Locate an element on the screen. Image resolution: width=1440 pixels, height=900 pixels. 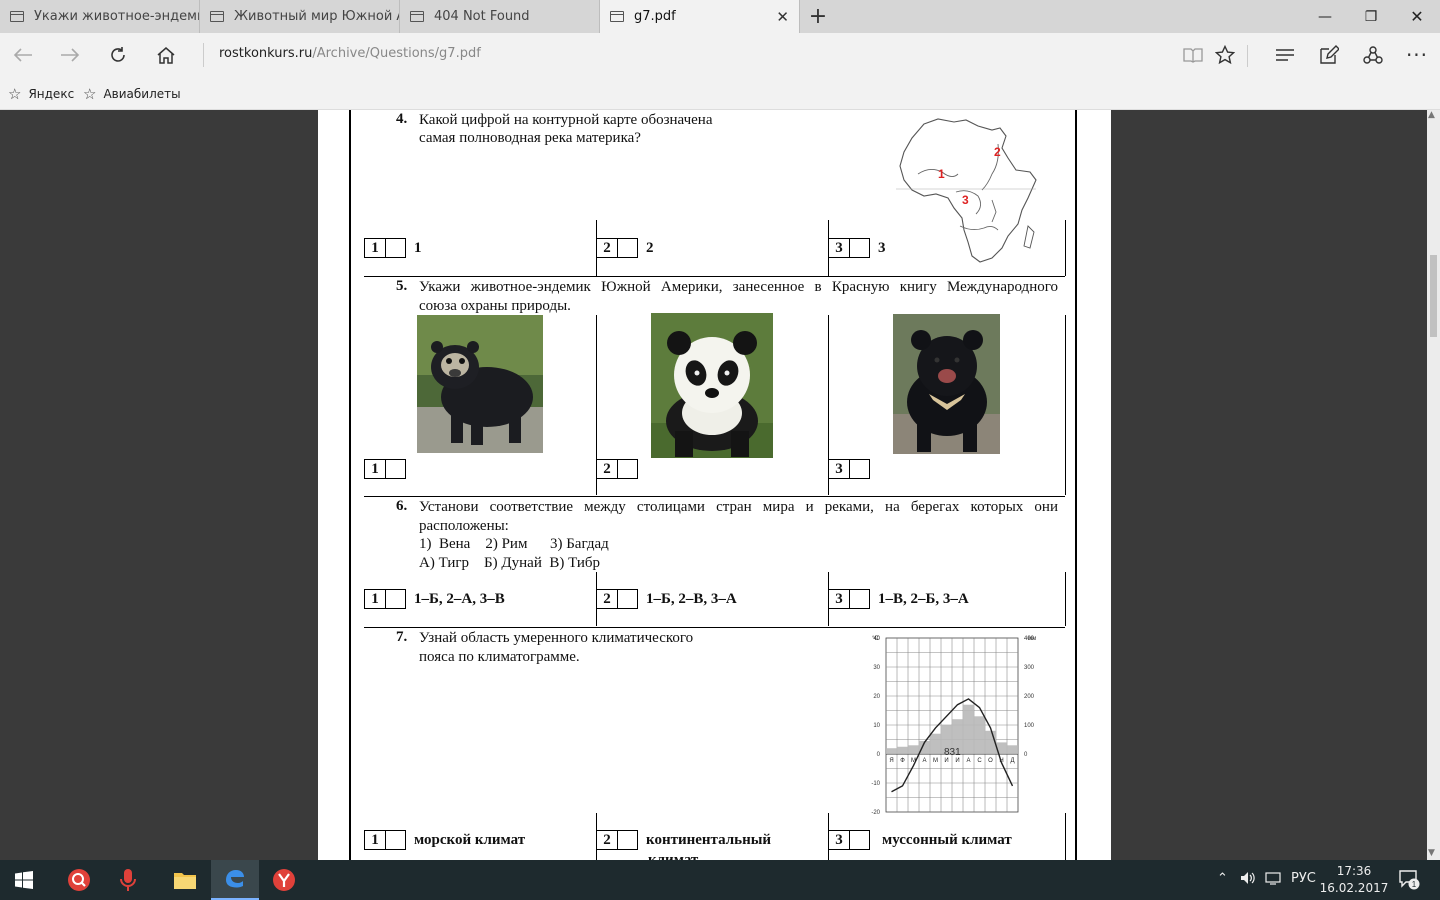
close-tab-icon: ✕ is located at coordinates (782, 17).